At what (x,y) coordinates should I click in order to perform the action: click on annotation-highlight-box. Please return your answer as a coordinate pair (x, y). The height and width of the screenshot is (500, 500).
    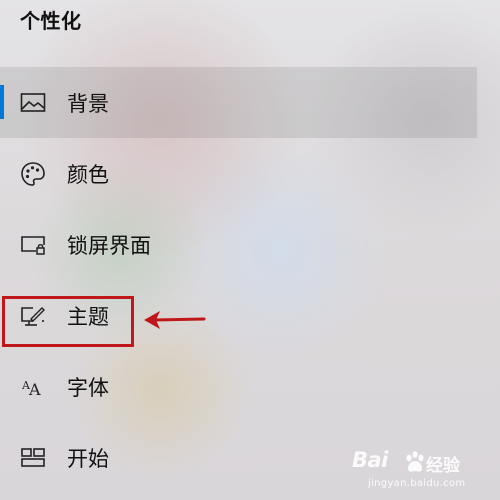
    Looking at the image, I should click on (68, 321).